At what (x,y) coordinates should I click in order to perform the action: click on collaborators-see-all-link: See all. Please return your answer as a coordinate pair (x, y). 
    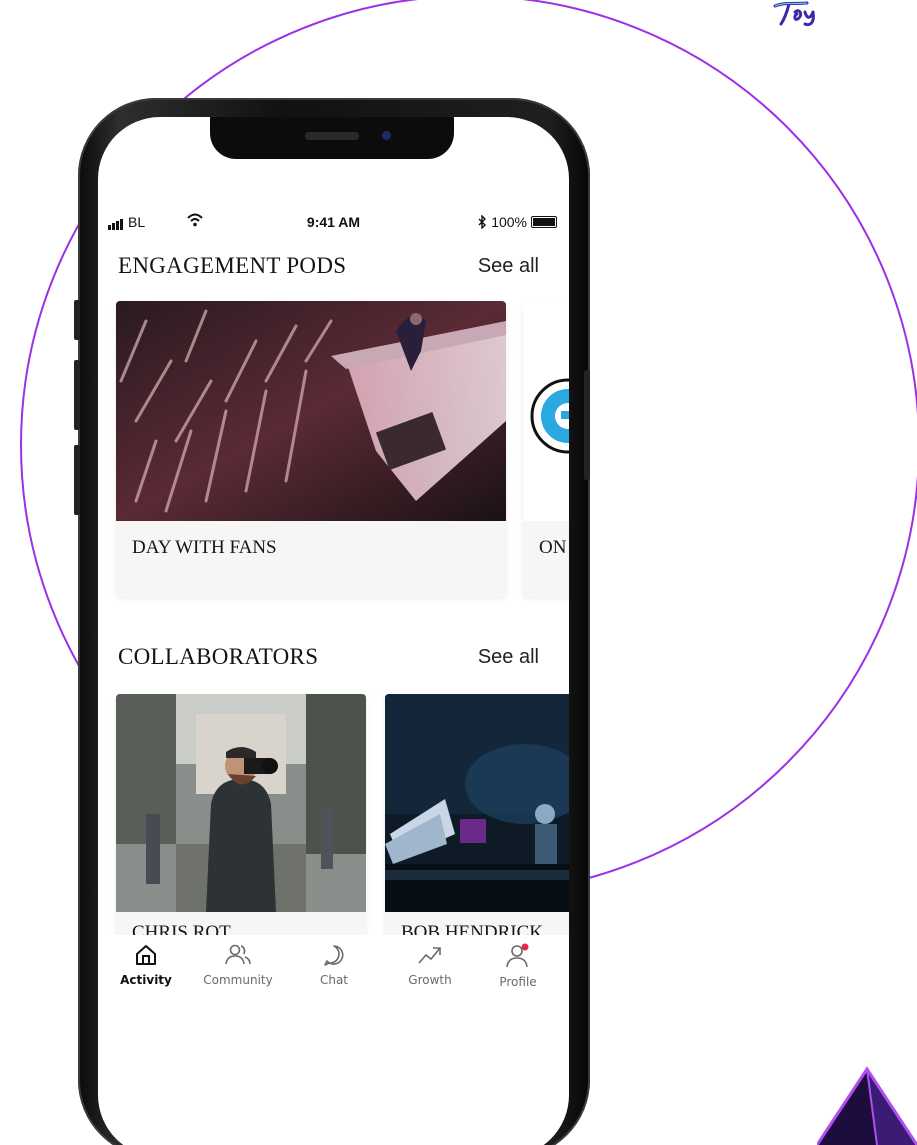
    Looking at the image, I should click on (508, 657).